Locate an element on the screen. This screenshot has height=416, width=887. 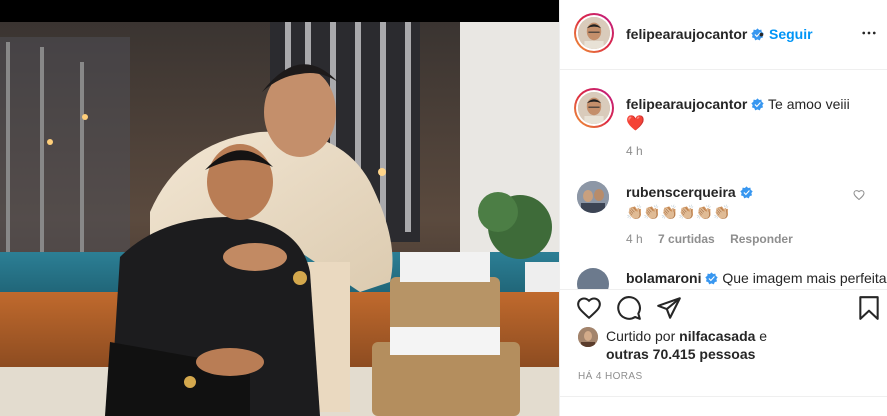
comment-icon is located at coordinates (629, 308).